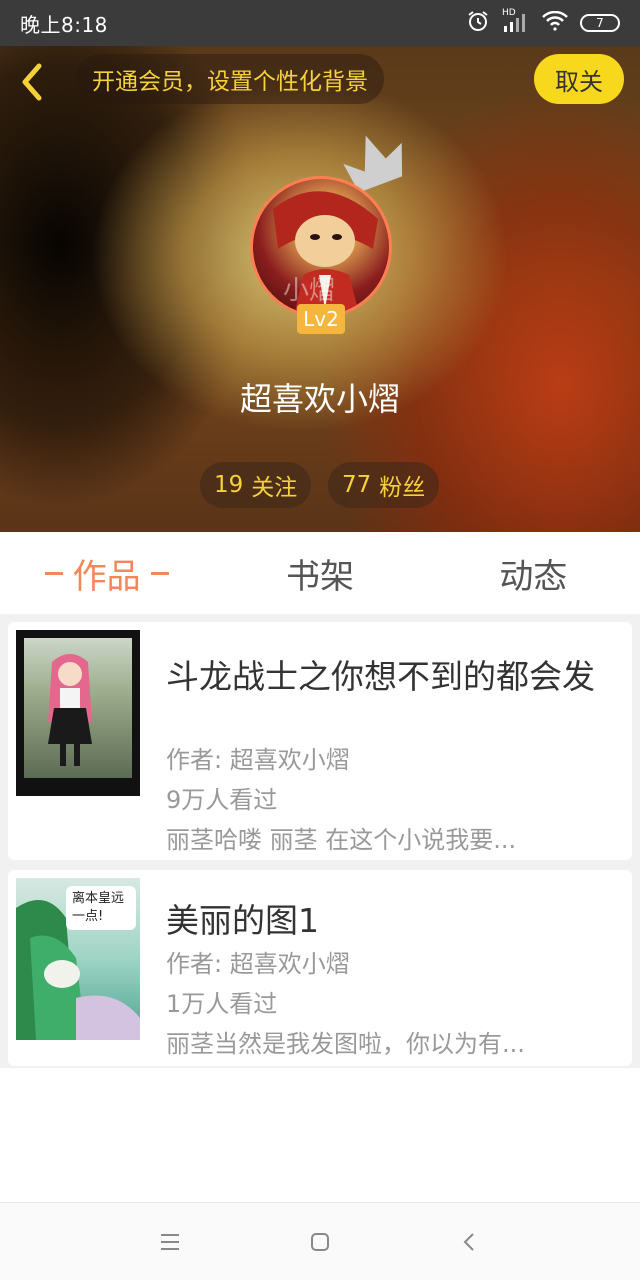 The height and width of the screenshot is (1280, 640). What do you see at coordinates (321, 247) in the screenshot?
I see `avatar: 小熠` at bounding box center [321, 247].